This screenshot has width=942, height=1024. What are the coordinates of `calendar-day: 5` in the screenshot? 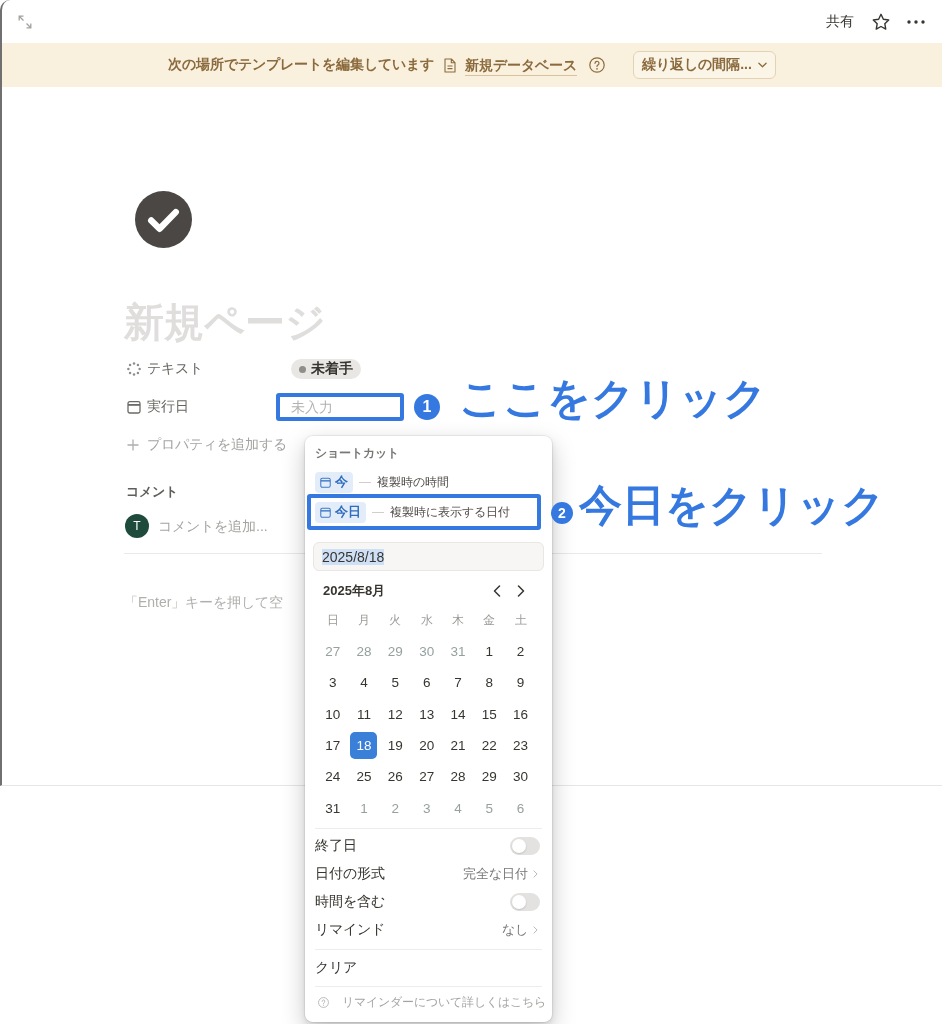 It's located at (395, 683).